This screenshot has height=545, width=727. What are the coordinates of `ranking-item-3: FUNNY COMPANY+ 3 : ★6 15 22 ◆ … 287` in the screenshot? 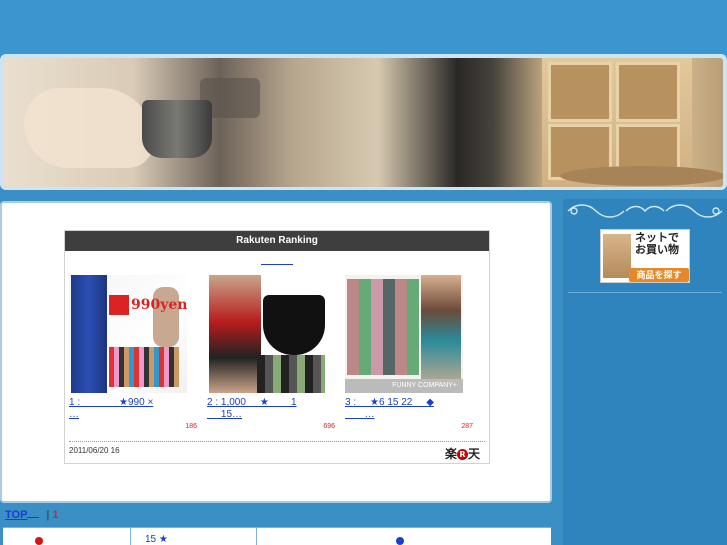 It's located at (409, 352).